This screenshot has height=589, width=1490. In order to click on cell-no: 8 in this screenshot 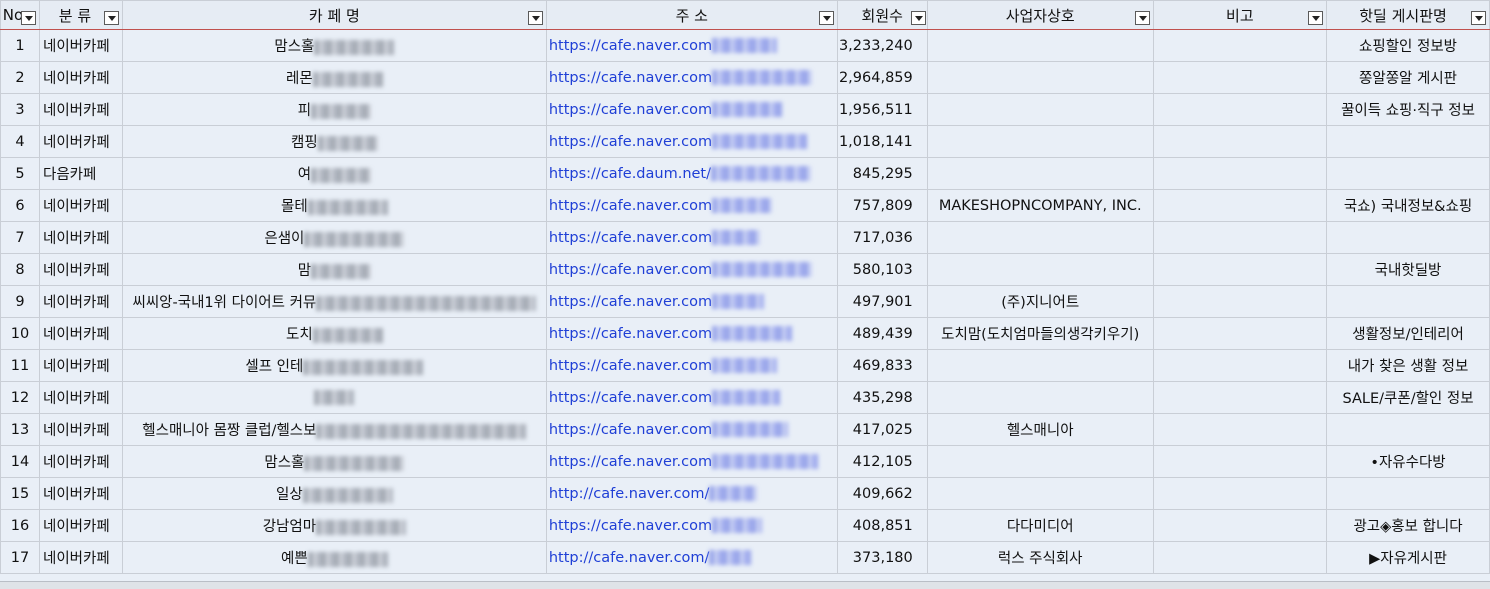, I will do `click(20, 269)`.